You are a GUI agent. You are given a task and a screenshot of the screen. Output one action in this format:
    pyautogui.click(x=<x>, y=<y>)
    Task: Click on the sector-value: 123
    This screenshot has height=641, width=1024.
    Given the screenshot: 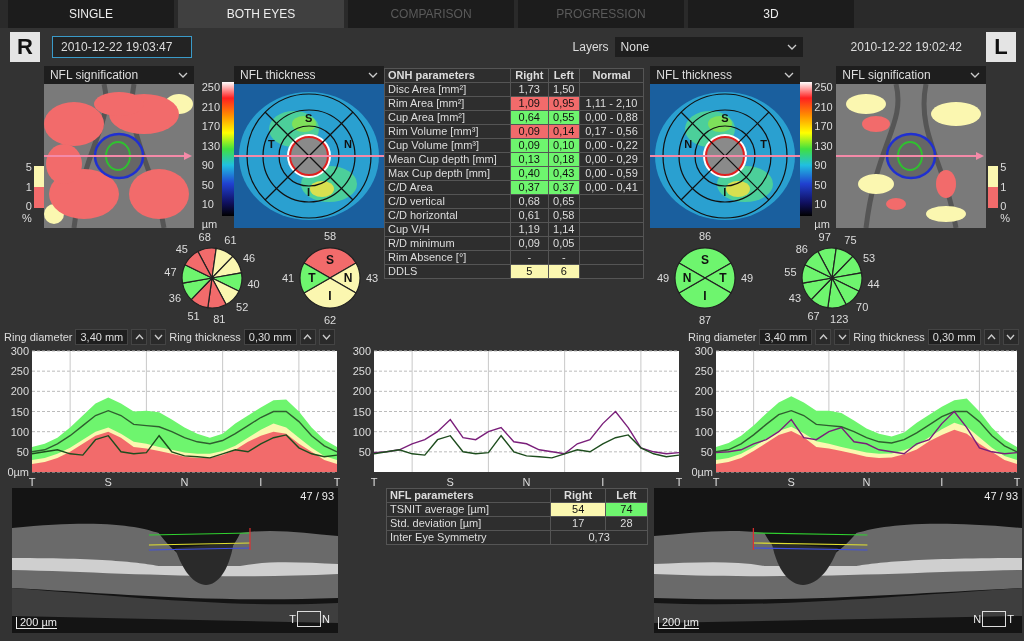 What is the action you would take?
    pyautogui.click(x=839, y=319)
    